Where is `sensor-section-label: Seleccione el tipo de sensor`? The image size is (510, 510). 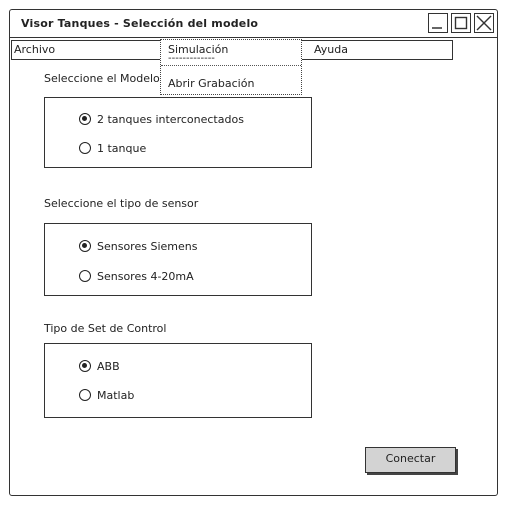
sensor-section-label: Seleccione el tipo de sensor is located at coordinates (121, 203).